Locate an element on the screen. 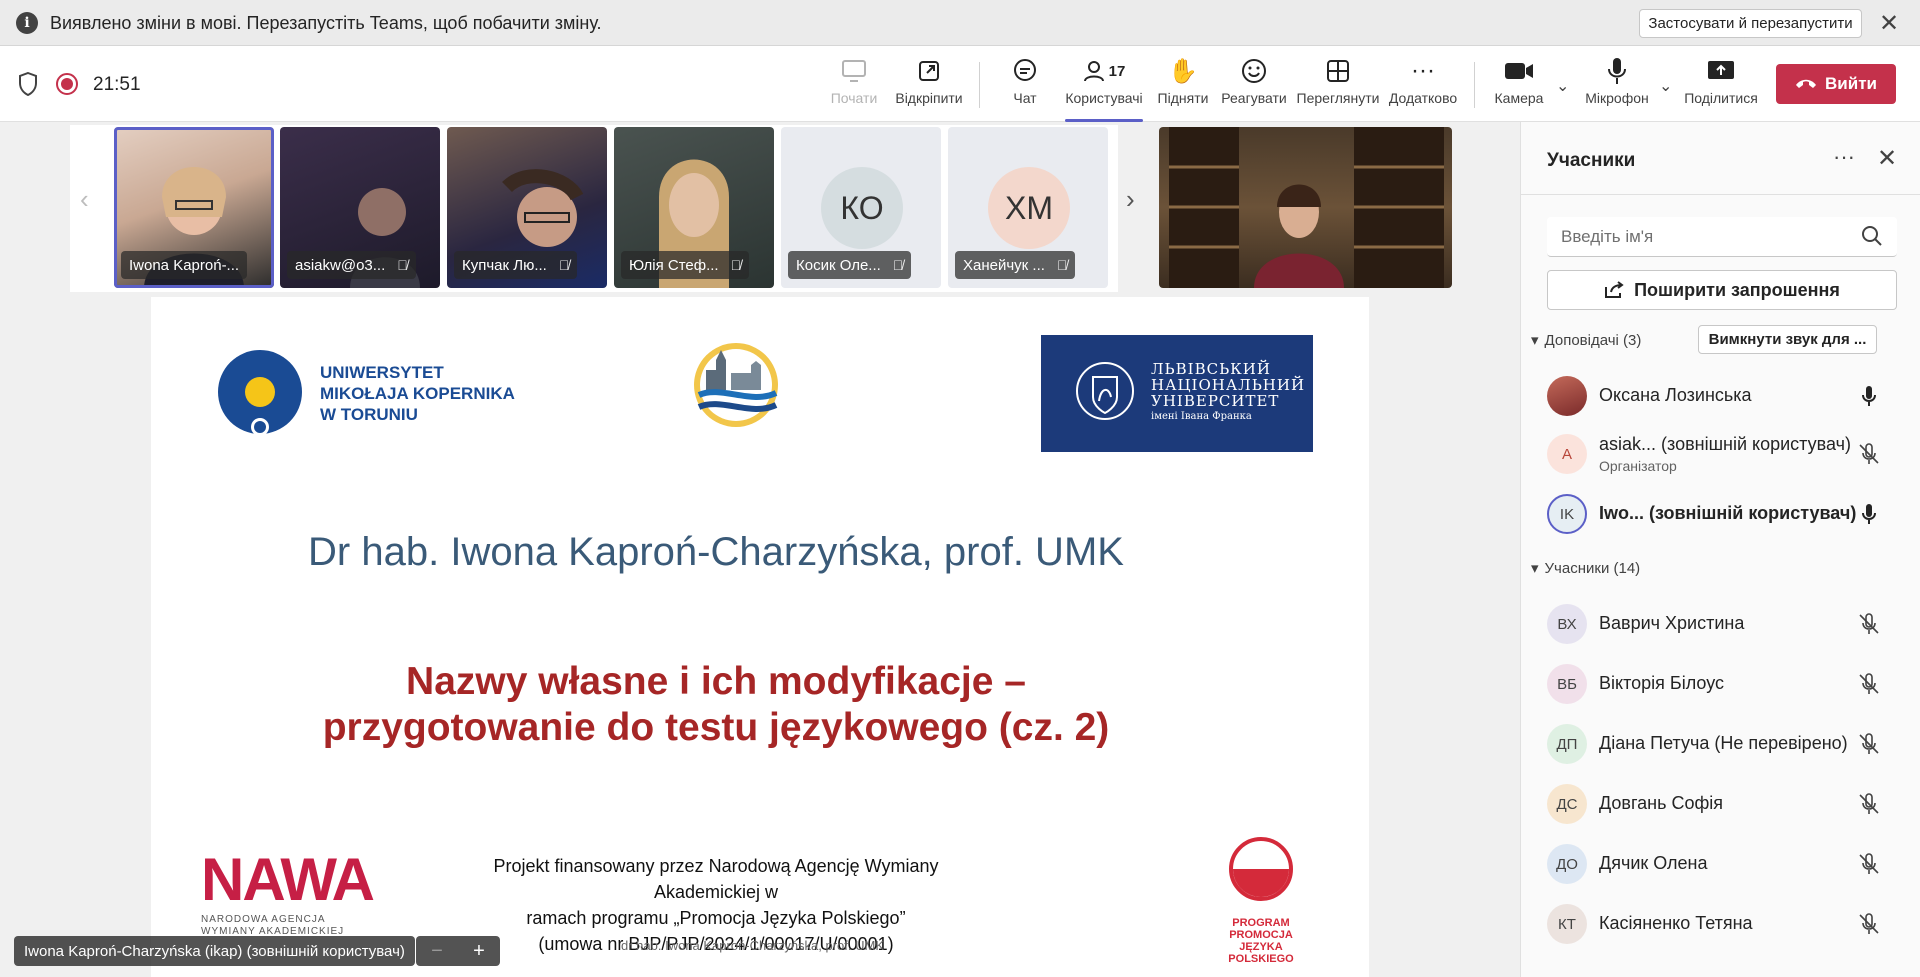 This screenshot has height=977, width=1920. tile-name-label: Юлія Стеф... 🎙̸ is located at coordinates (685, 265).